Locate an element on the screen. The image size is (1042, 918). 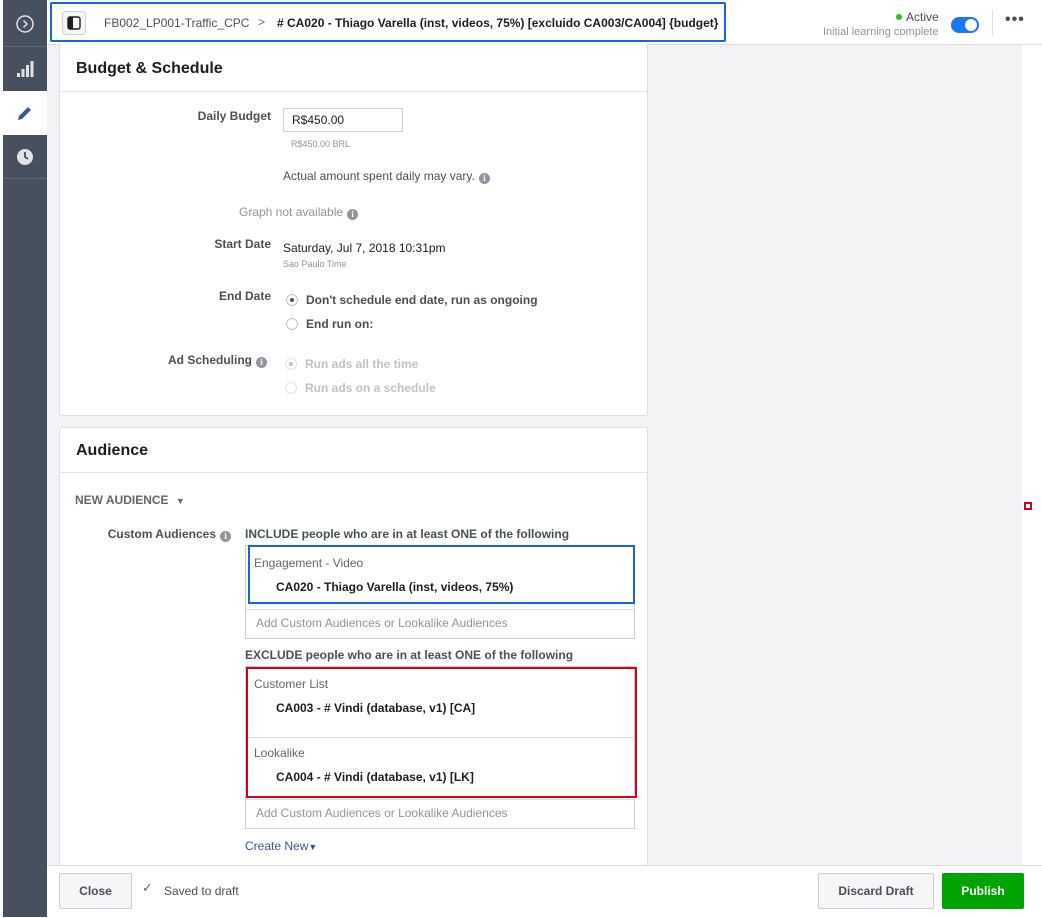
close-button: Close is located at coordinates (95, 891).